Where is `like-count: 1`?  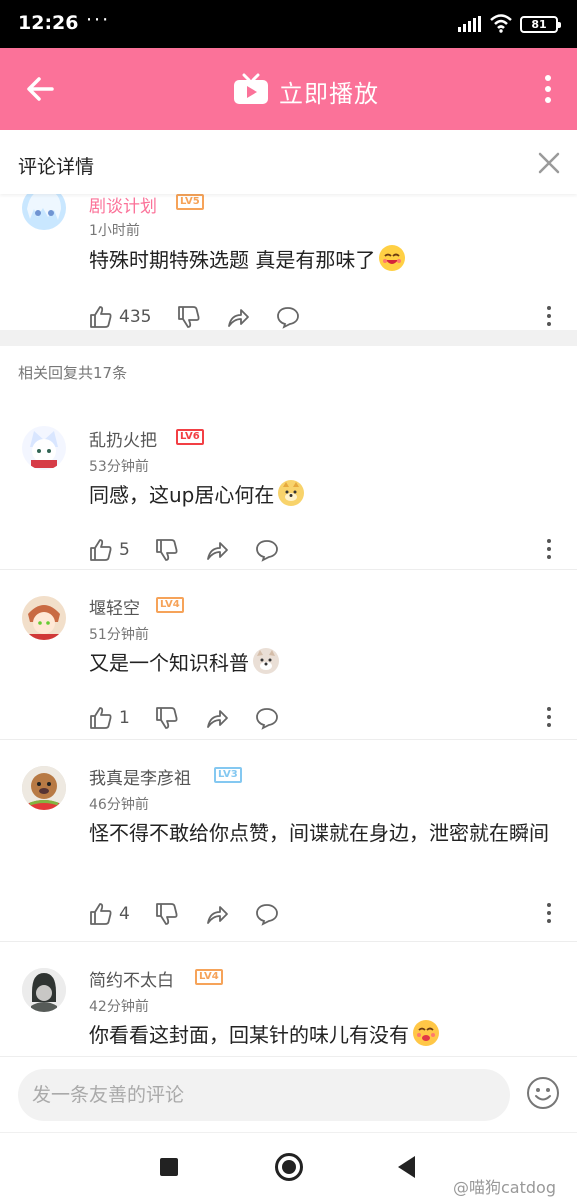 like-count: 1 is located at coordinates (124, 718).